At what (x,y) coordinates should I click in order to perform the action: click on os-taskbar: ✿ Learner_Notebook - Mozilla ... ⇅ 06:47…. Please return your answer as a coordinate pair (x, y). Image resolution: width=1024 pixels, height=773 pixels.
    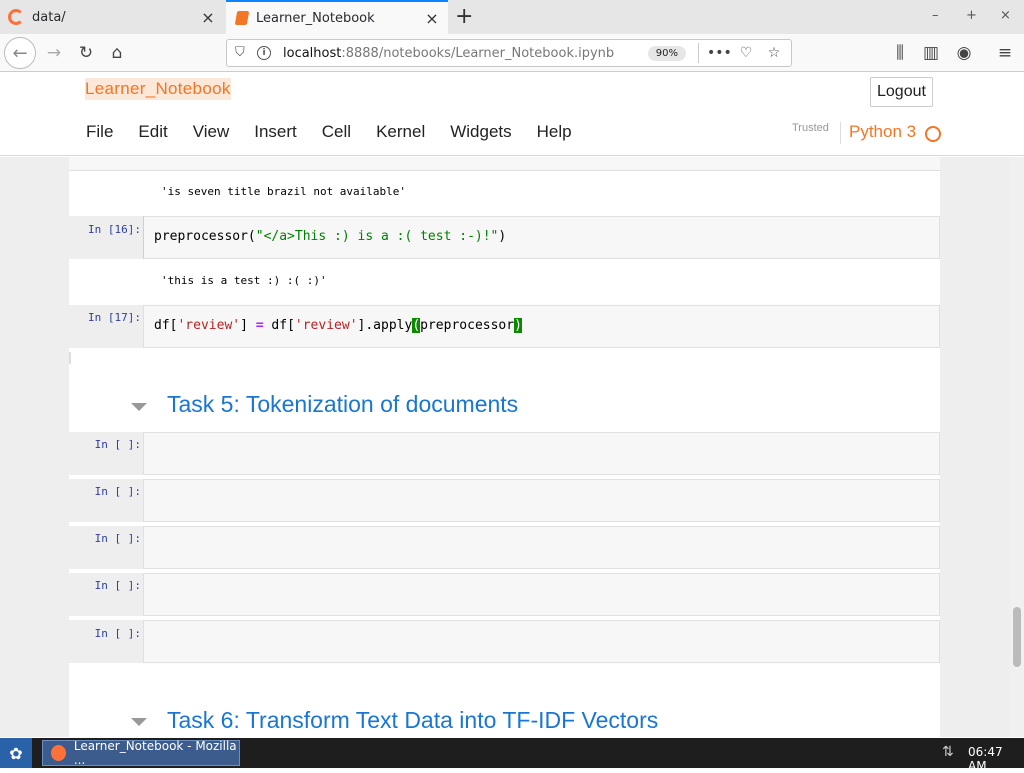
    Looking at the image, I should click on (512, 755).